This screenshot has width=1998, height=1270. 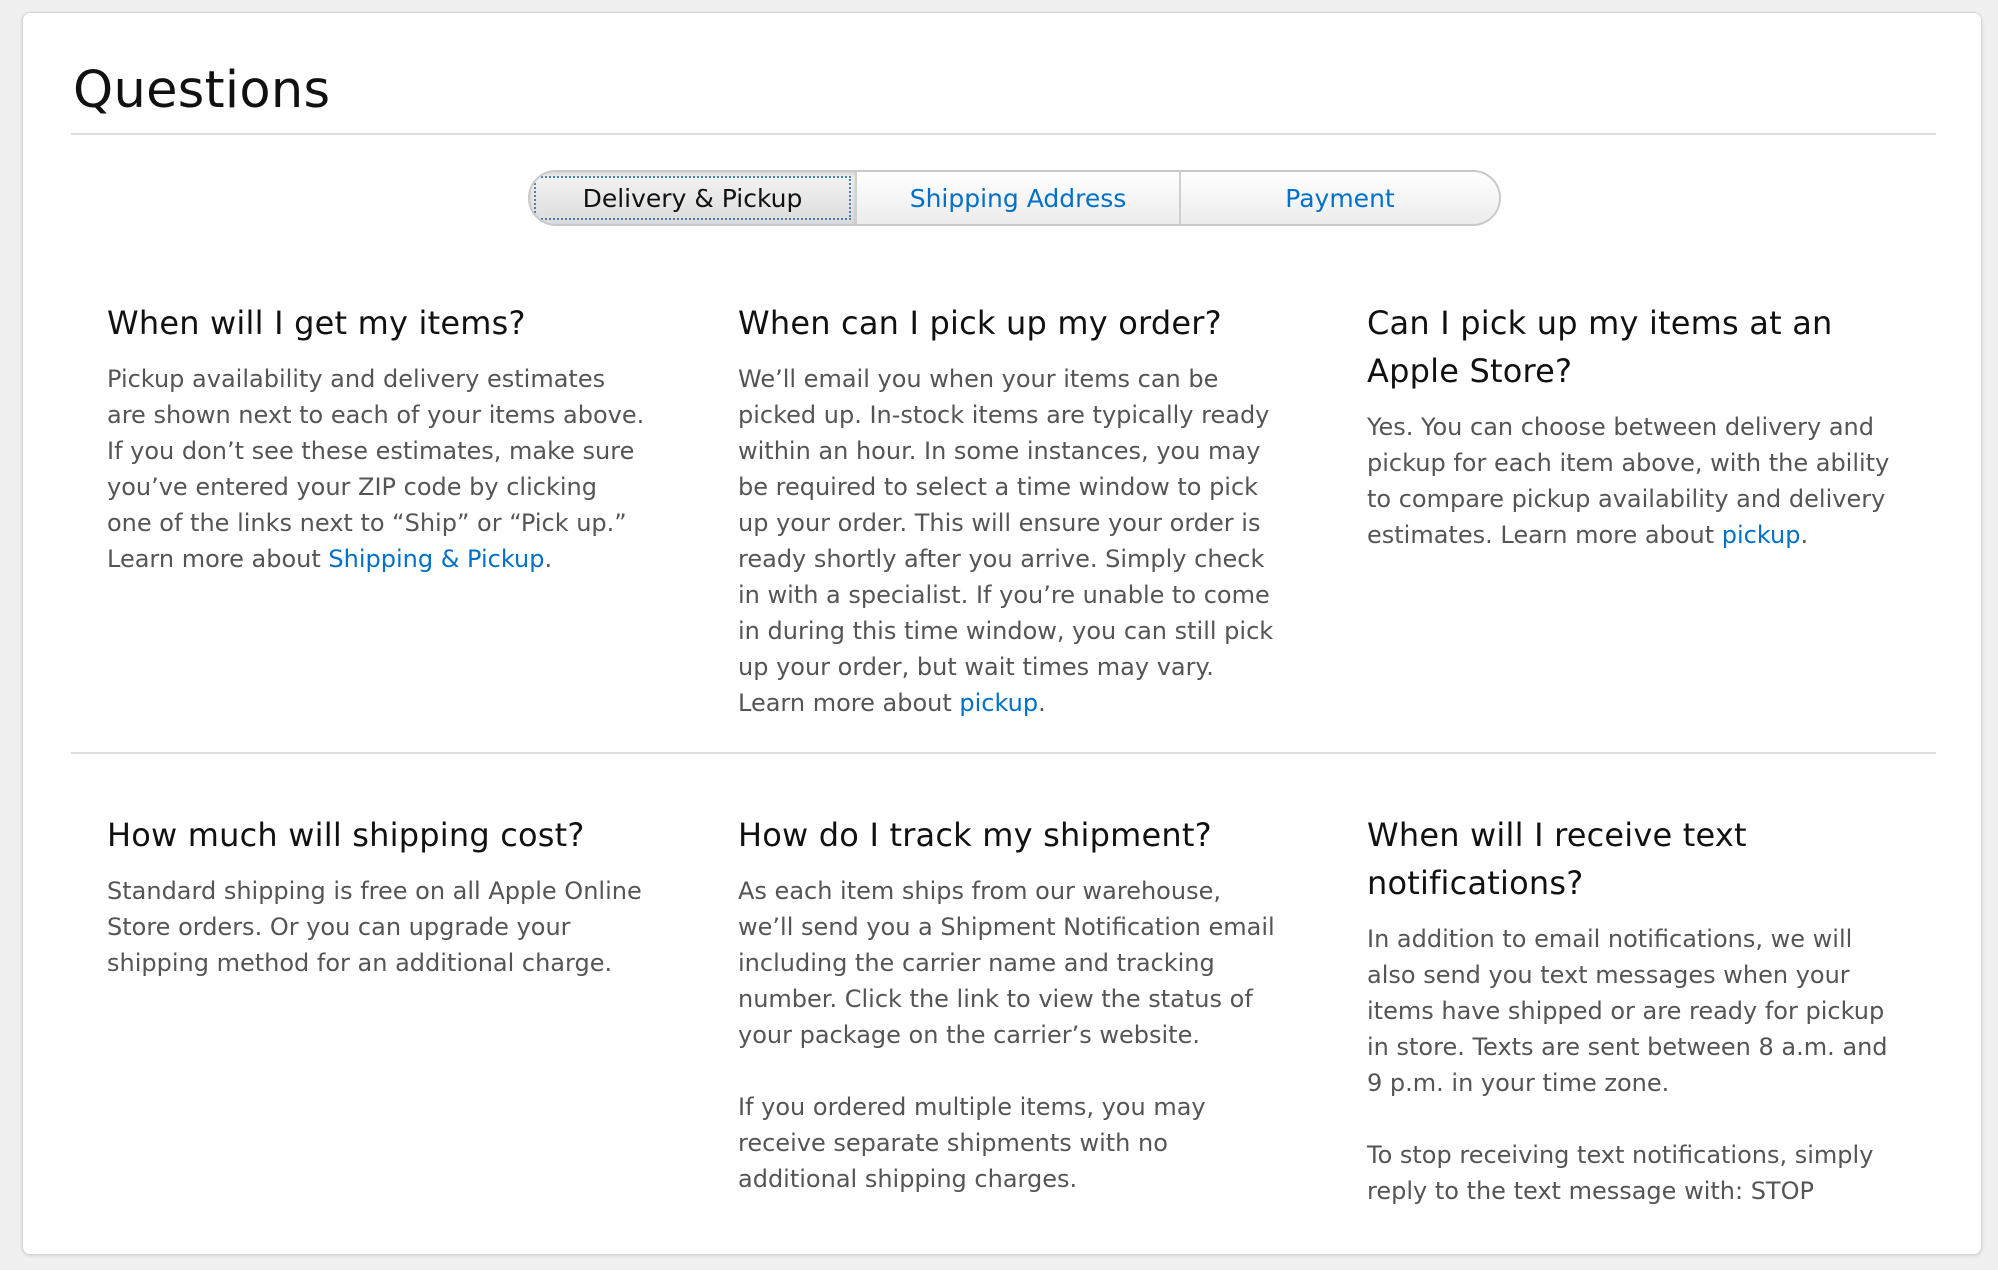 What do you see at coordinates (316, 323) in the screenshot?
I see `faq-question: When will I get my items?` at bounding box center [316, 323].